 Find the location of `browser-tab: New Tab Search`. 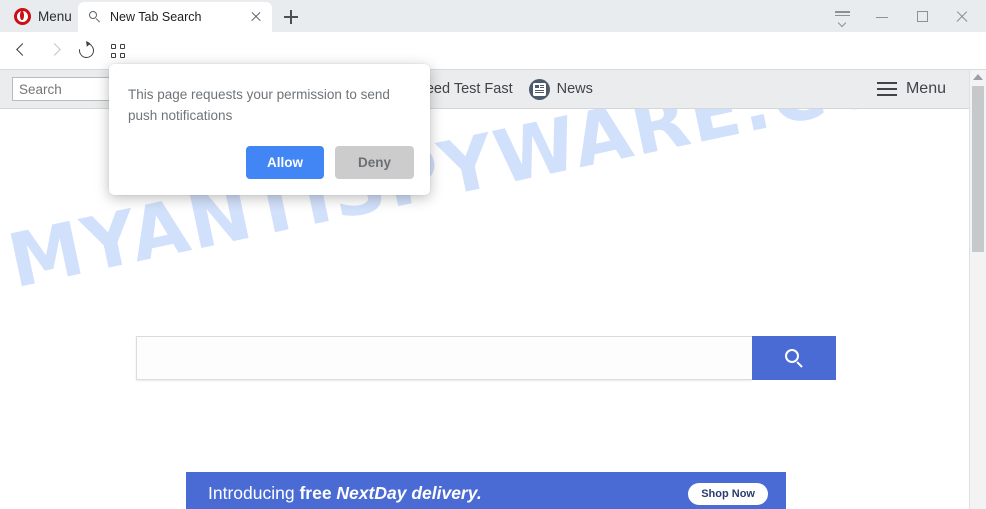

browser-tab: New Tab Search is located at coordinates (175, 17).